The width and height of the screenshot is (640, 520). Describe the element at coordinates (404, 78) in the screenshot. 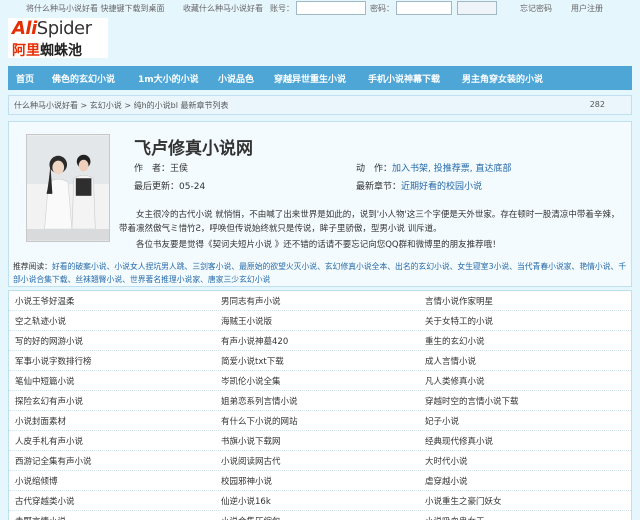

I see `nav-item-5: 手机小说神幕下载` at that location.